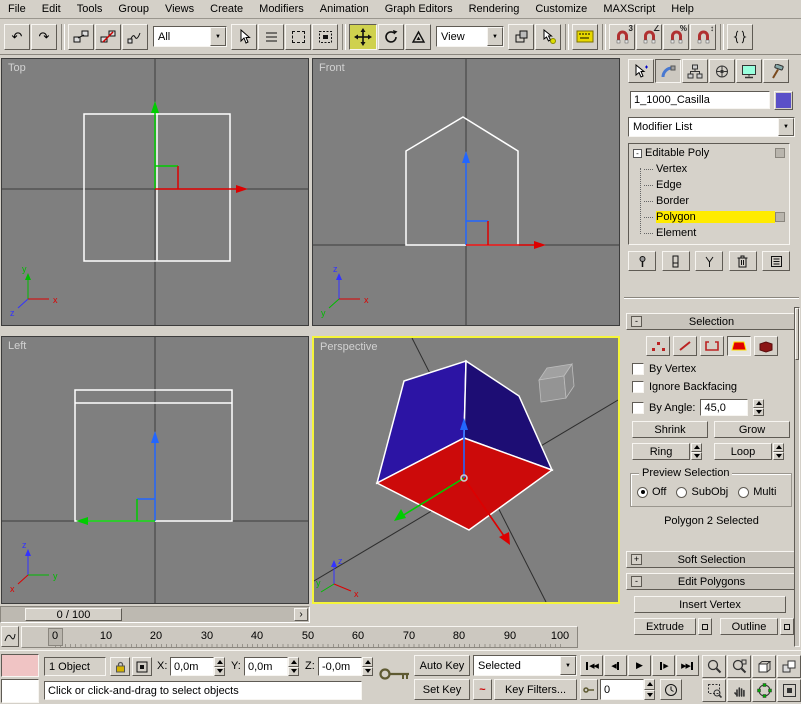 This screenshot has height=704, width=801. I want to click on shrink-button: Shrink, so click(670, 429).